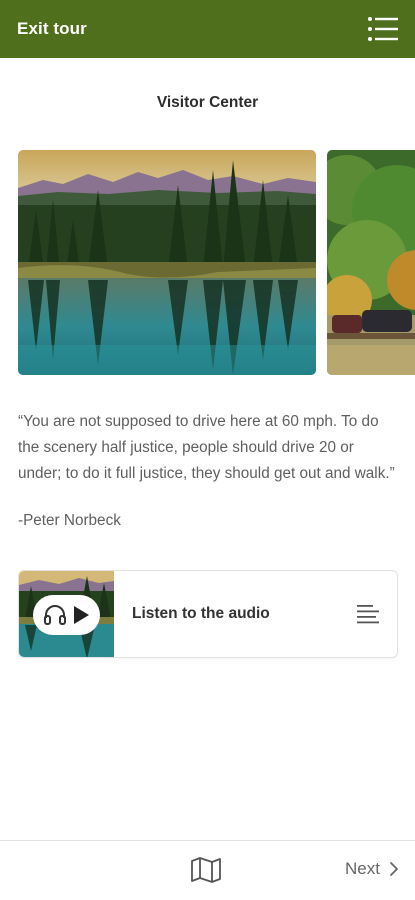 Image resolution: width=415 pixels, height=900 pixels. What do you see at coordinates (368, 614) in the screenshot?
I see `transcript-lines-icon` at bounding box center [368, 614].